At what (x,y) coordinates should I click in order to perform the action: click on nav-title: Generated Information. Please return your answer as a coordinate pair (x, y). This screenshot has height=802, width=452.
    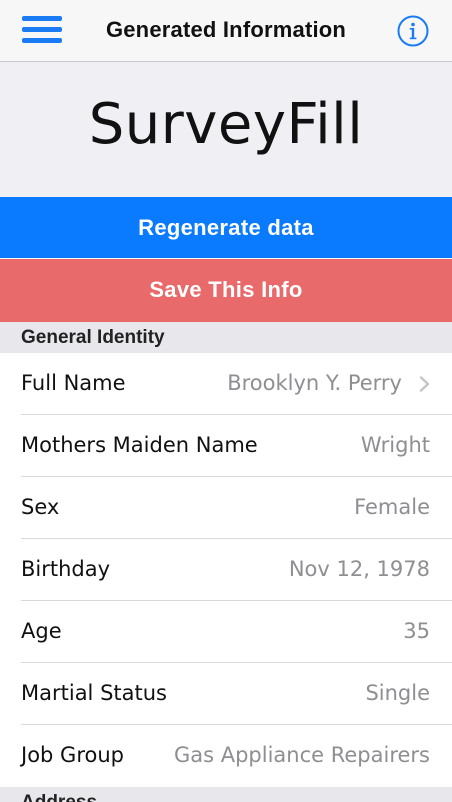
    Looking at the image, I should click on (226, 29).